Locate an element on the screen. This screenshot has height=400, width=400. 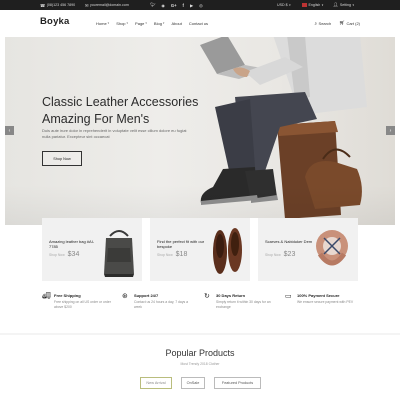
chevron-left-icon: ‹ is located at coordinates (9, 130).